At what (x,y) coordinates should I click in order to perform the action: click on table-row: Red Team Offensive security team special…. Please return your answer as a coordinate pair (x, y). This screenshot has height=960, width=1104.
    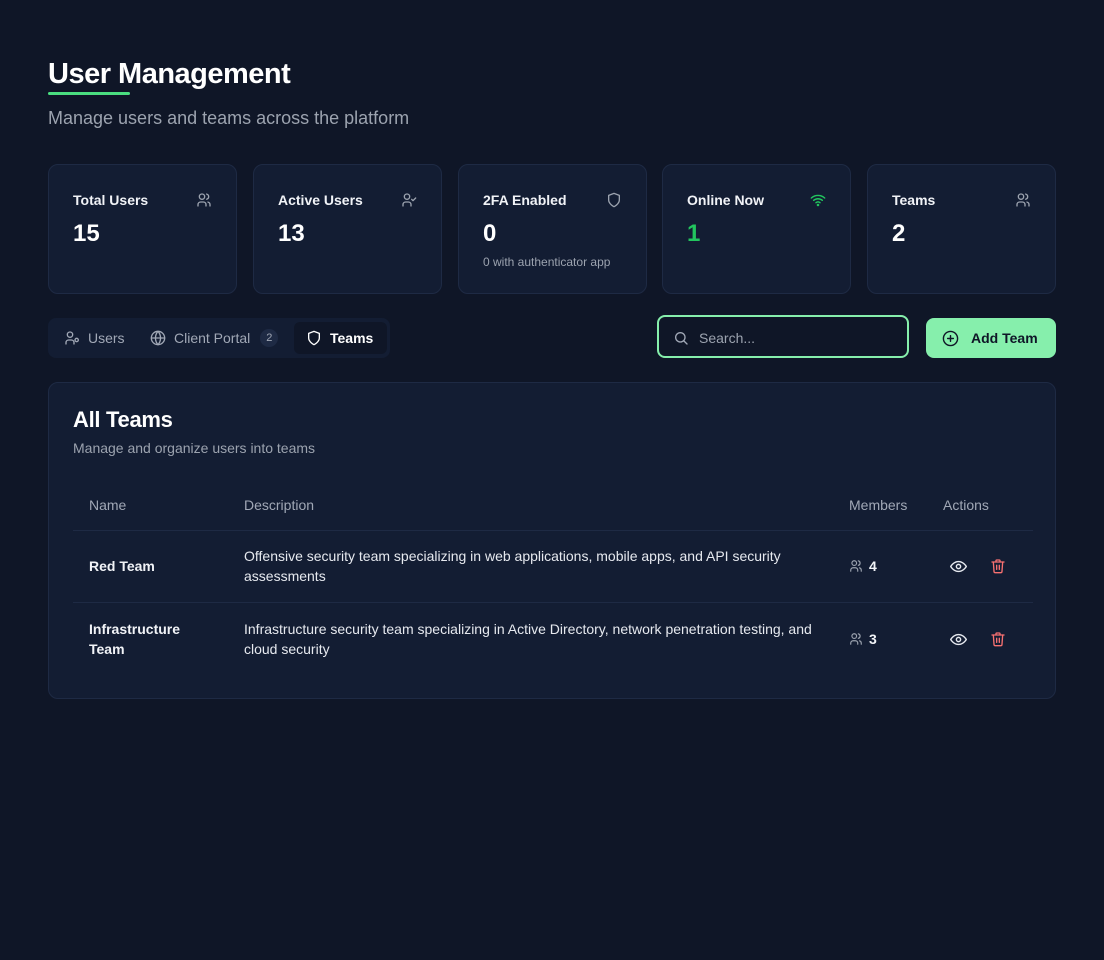
    Looking at the image, I should click on (553, 566).